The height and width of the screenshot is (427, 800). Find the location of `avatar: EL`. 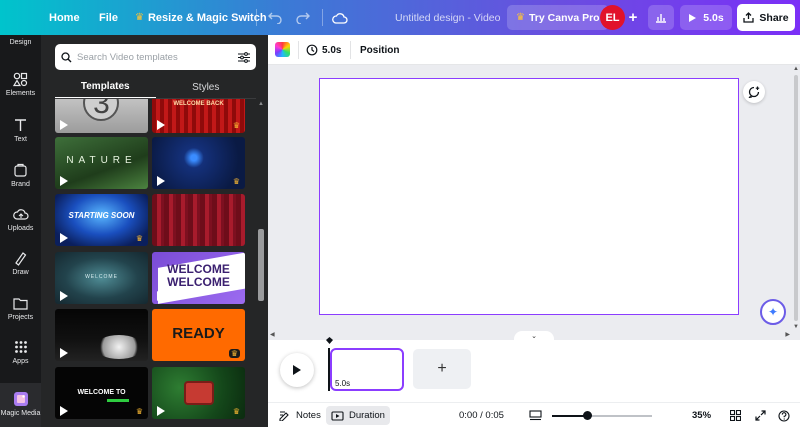

avatar: EL is located at coordinates (612, 17).